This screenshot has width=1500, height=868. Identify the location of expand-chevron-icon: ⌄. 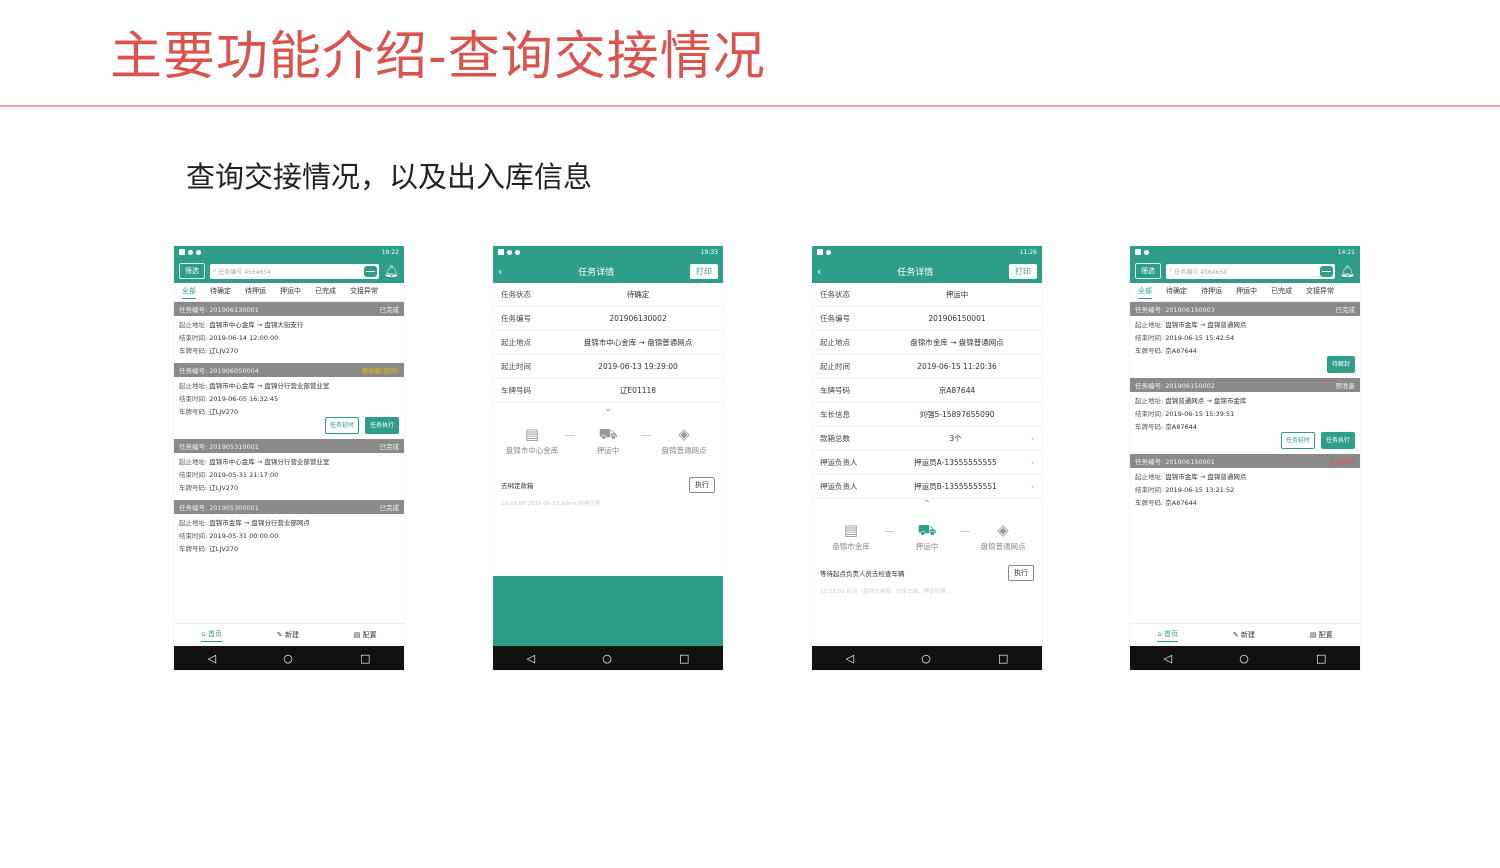
(608, 411).